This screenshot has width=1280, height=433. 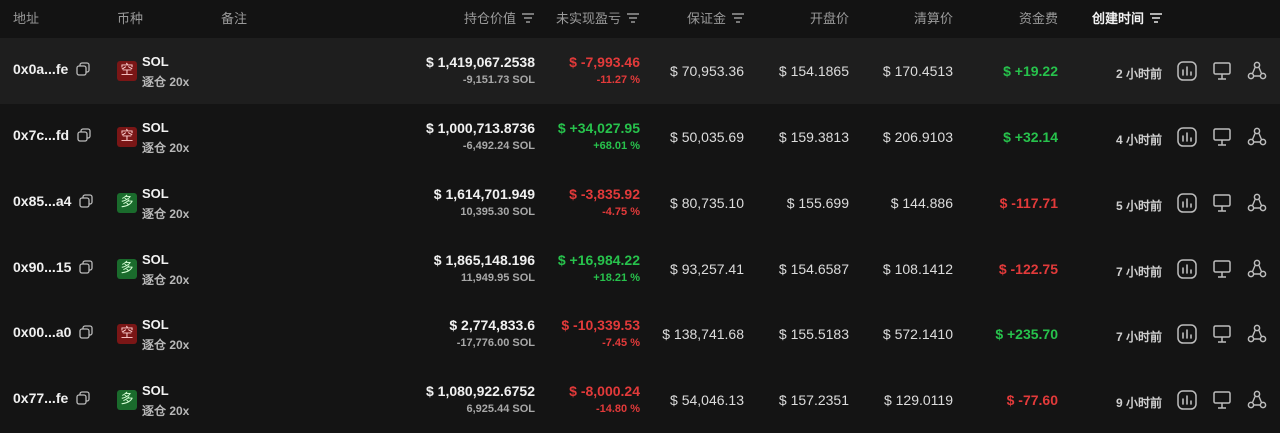 I want to click on table-header: 地址 币种 备注 持仓价值 未实现盈亏 保证金 开盘价 清算价 资金费 创建时间, so click(x=640, y=19).